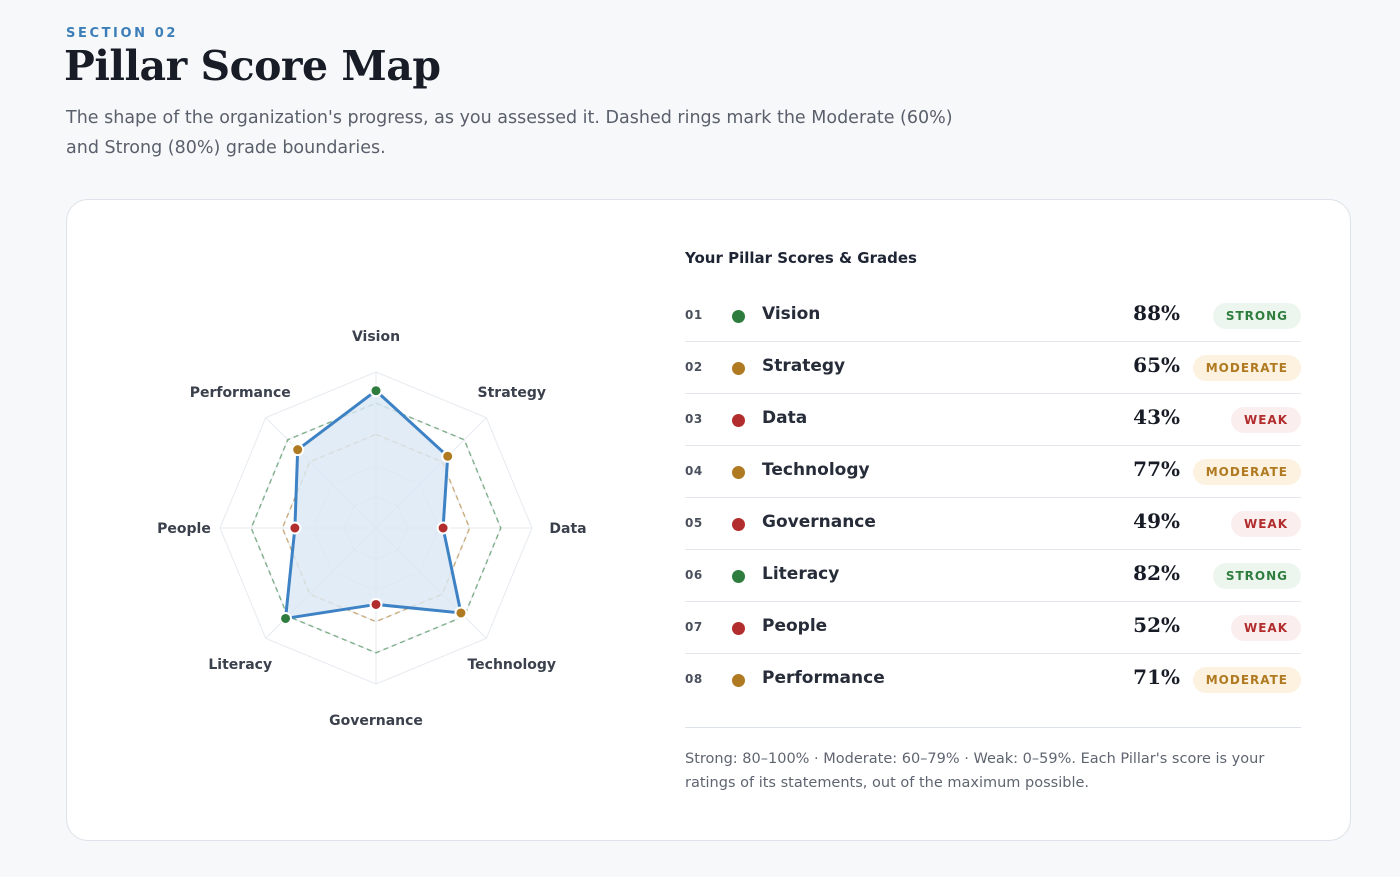 The image size is (1400, 877). Describe the element at coordinates (993, 727) in the screenshot. I see `footnote-divider` at that location.